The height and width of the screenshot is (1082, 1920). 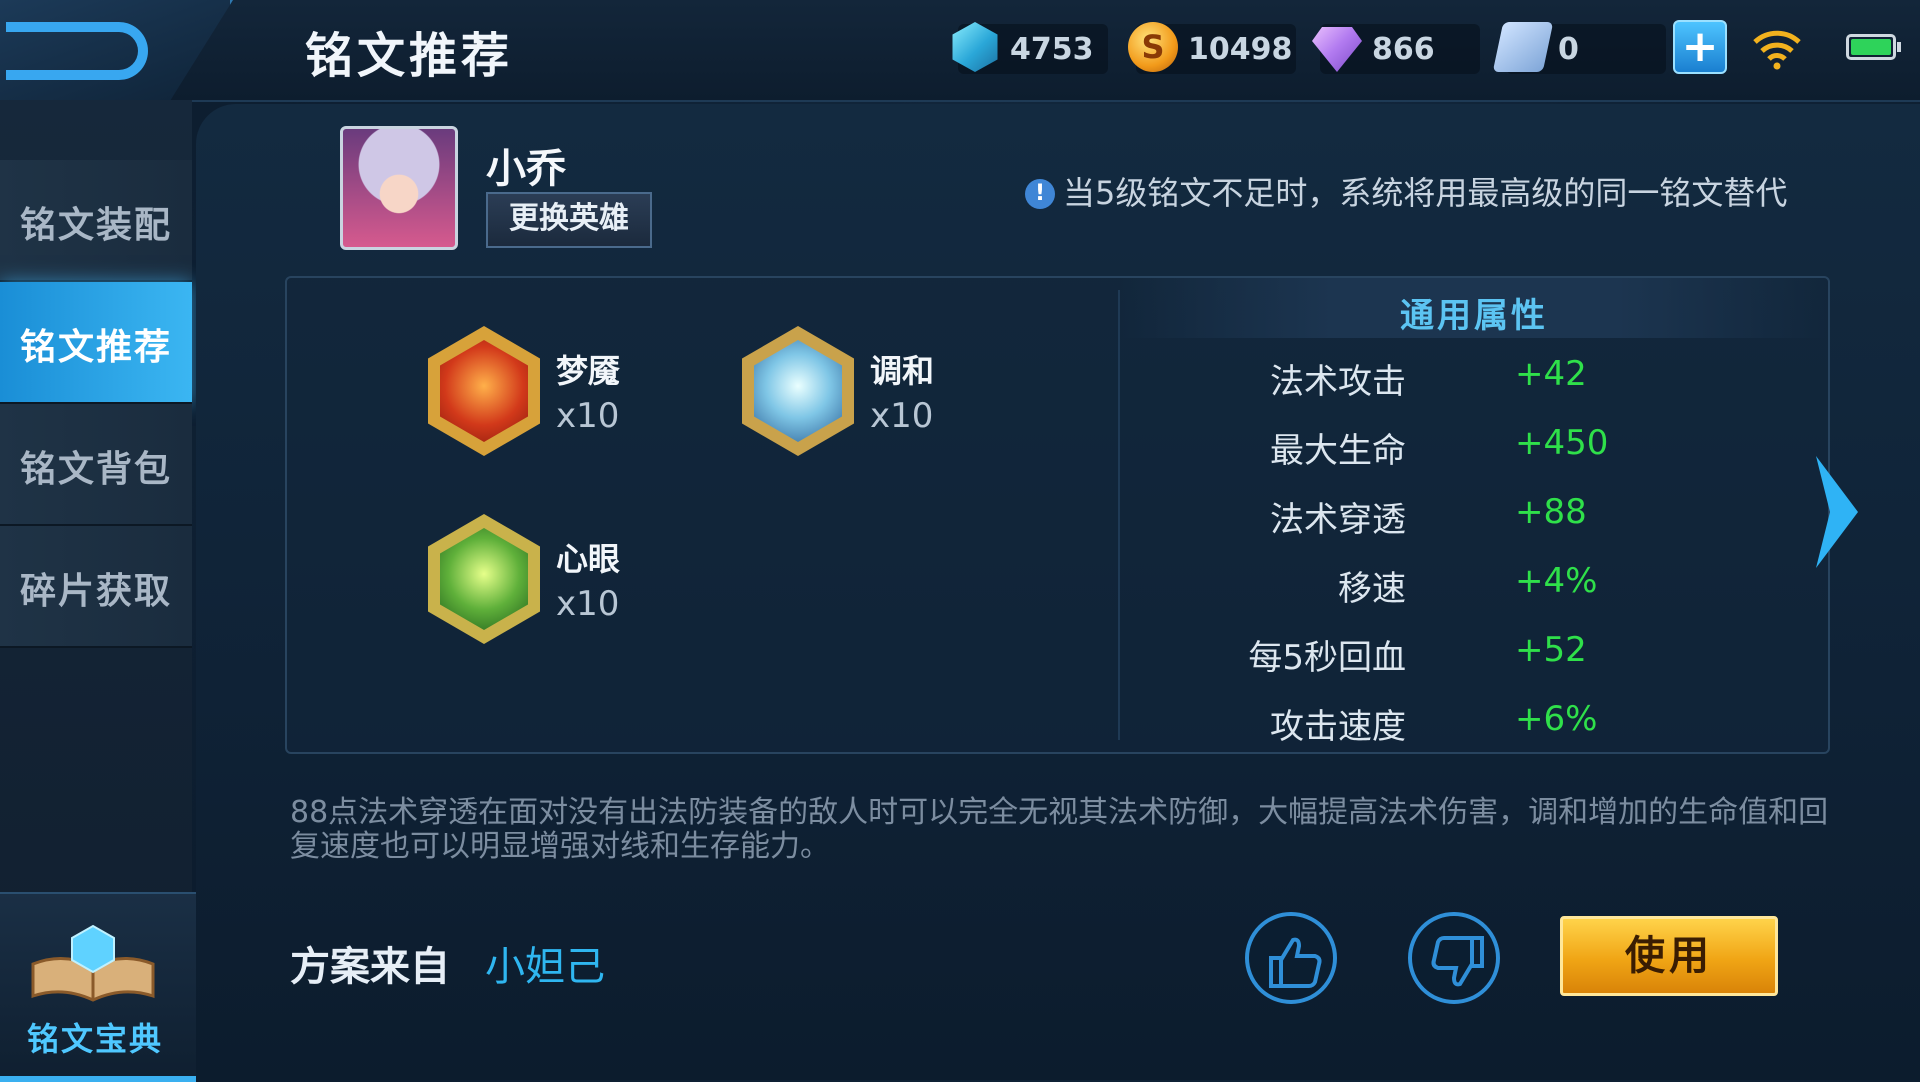 I want to click on like-button, so click(x=1291, y=958).